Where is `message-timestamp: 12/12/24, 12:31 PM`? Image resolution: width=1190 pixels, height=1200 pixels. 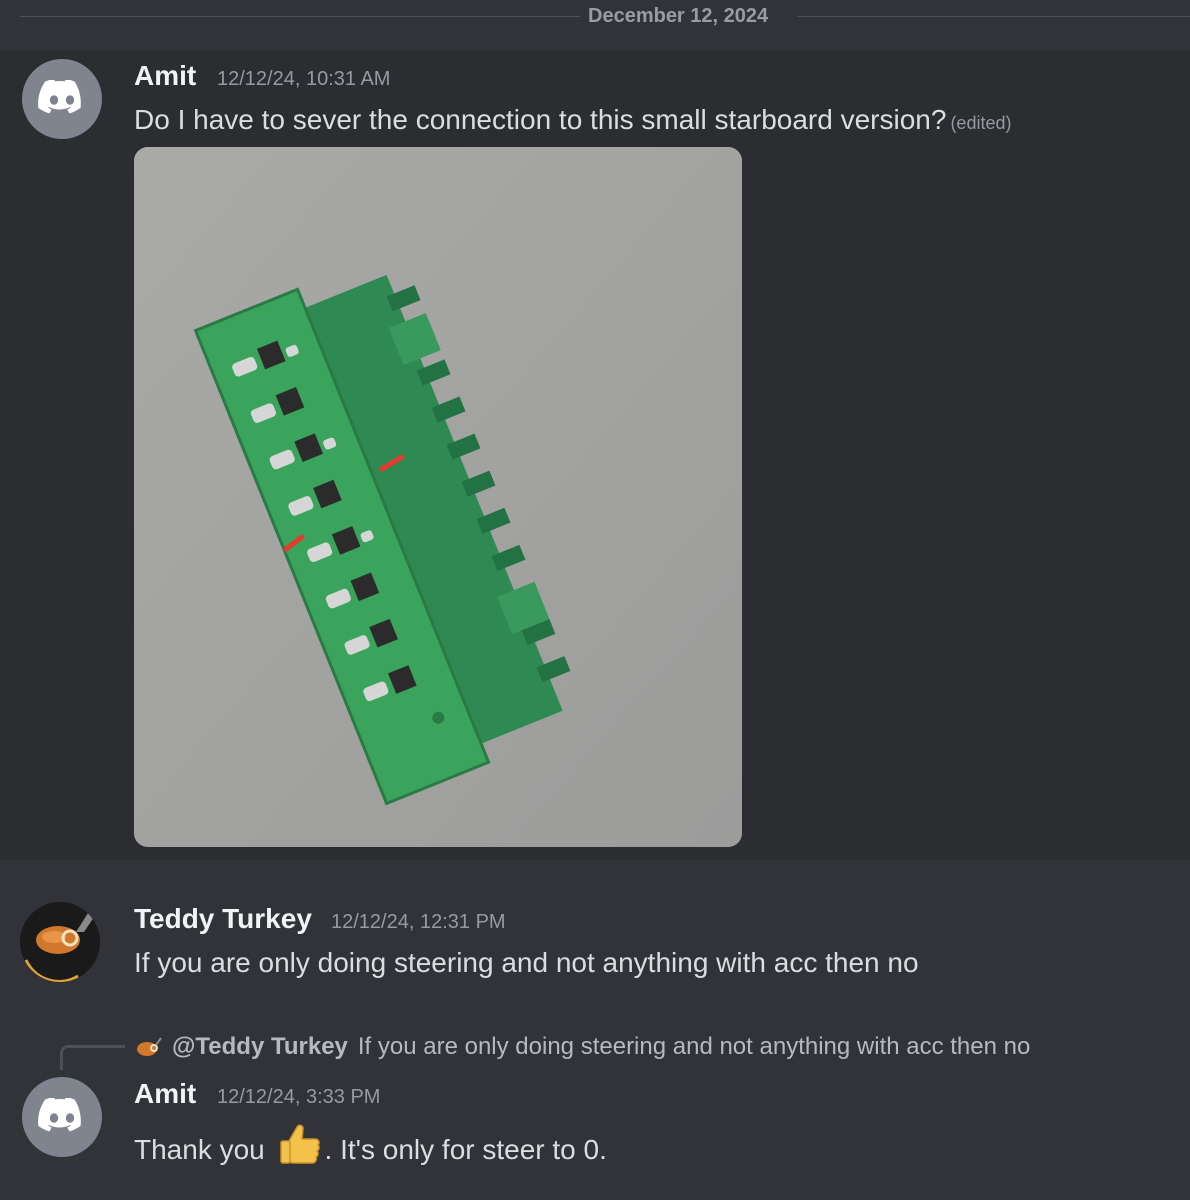 message-timestamp: 12/12/24, 12:31 PM is located at coordinates (418, 922).